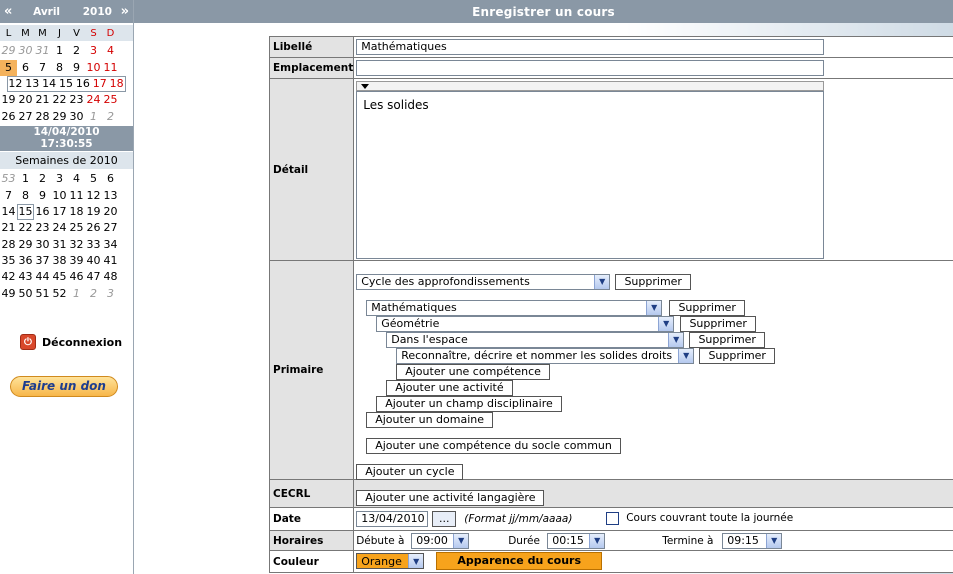  Describe the element at coordinates (76, 68) in the screenshot. I see `calendar-day: 9` at that location.